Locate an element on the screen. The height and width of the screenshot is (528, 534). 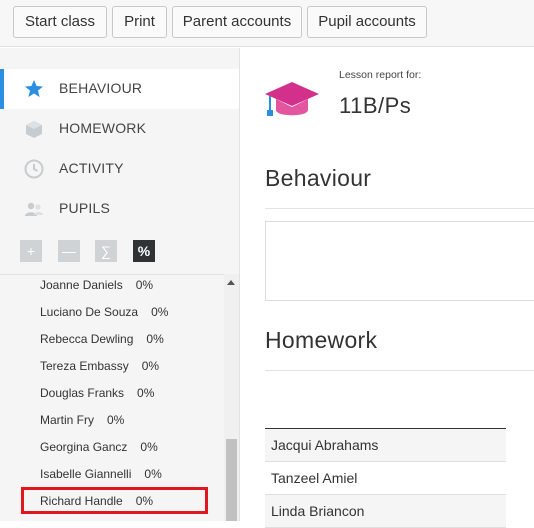
scroll-thumb is located at coordinates (231, 480).